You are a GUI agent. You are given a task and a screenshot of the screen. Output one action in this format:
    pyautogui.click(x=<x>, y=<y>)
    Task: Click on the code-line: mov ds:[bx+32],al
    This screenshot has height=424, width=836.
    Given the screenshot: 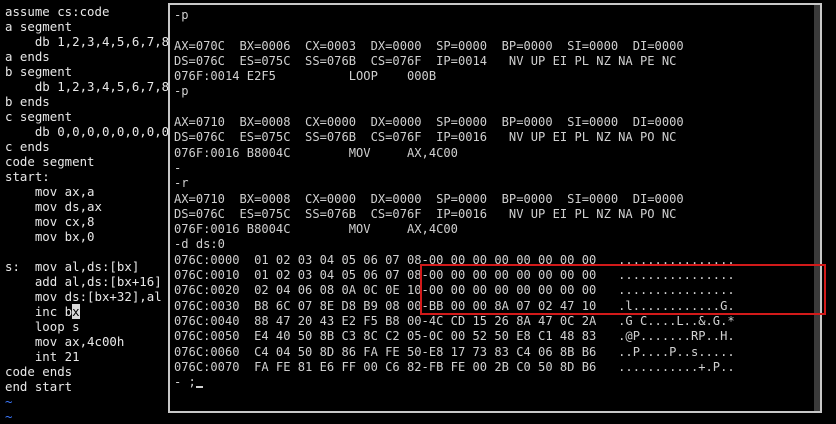 What is the action you would take?
    pyautogui.click(x=83, y=296)
    